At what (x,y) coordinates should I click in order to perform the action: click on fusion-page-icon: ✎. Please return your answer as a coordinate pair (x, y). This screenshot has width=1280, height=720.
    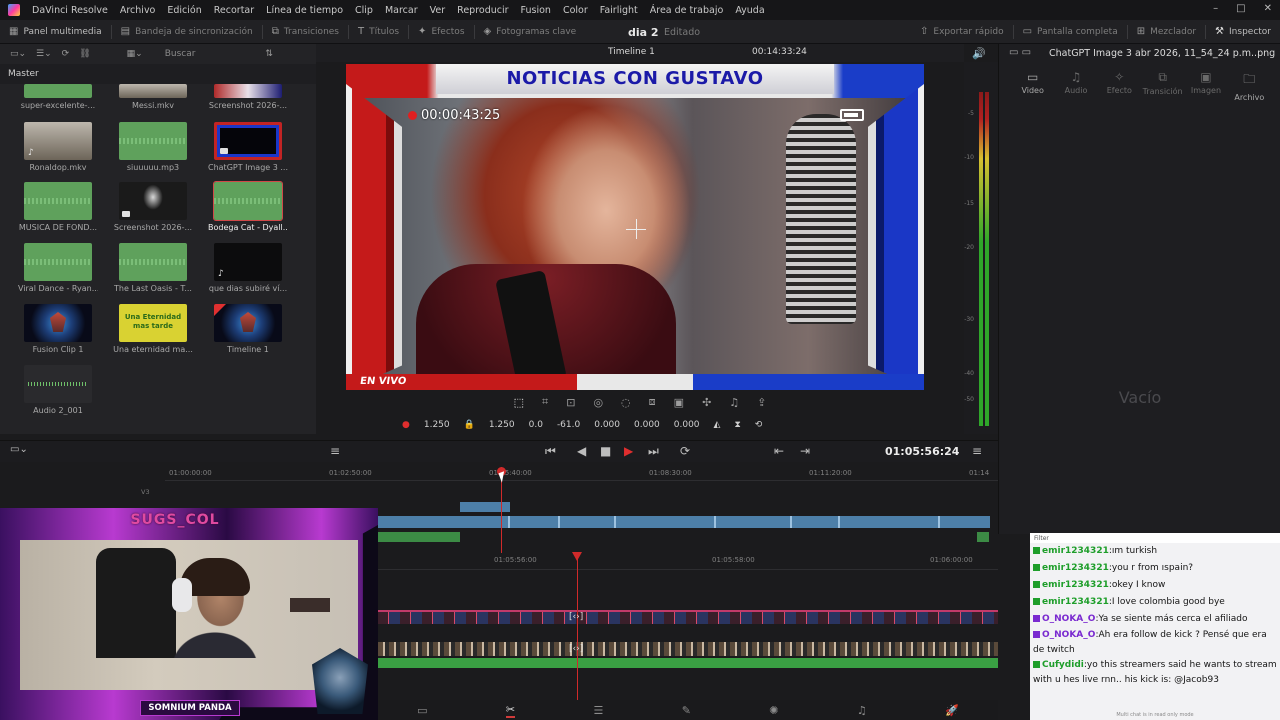
    Looking at the image, I should click on (686, 710).